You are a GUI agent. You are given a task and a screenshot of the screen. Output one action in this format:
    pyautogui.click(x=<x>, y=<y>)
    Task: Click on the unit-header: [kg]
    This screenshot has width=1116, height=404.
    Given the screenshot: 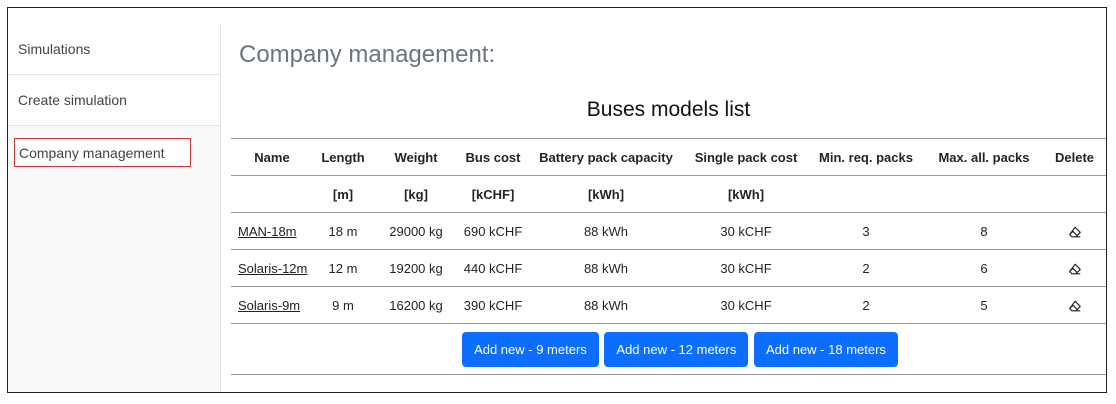 What is the action you would take?
    pyautogui.click(x=416, y=194)
    